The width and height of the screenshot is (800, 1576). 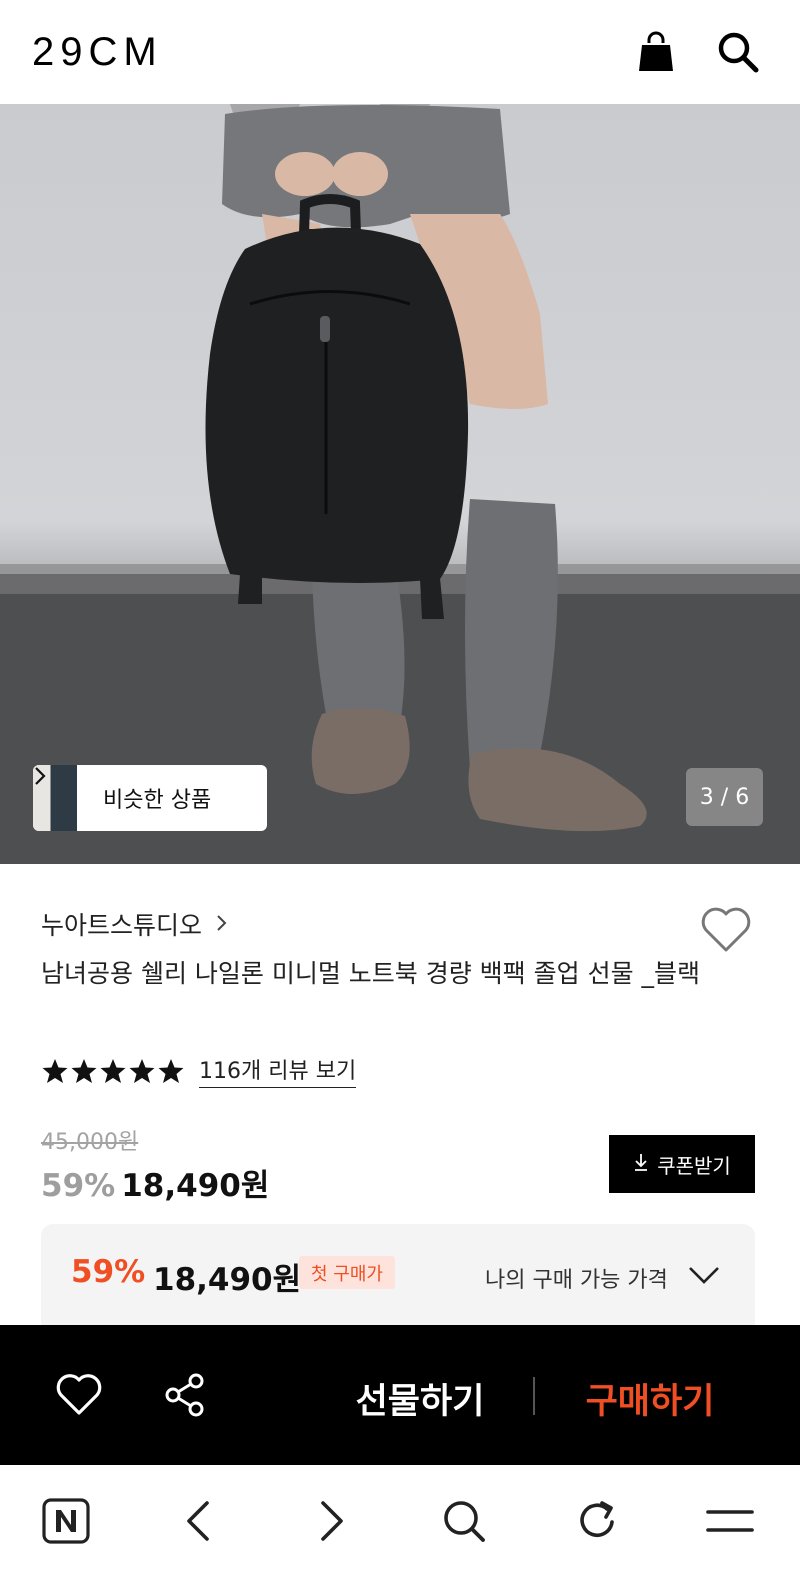 I want to click on sale-price: 18,490원, so click(x=195, y=1186).